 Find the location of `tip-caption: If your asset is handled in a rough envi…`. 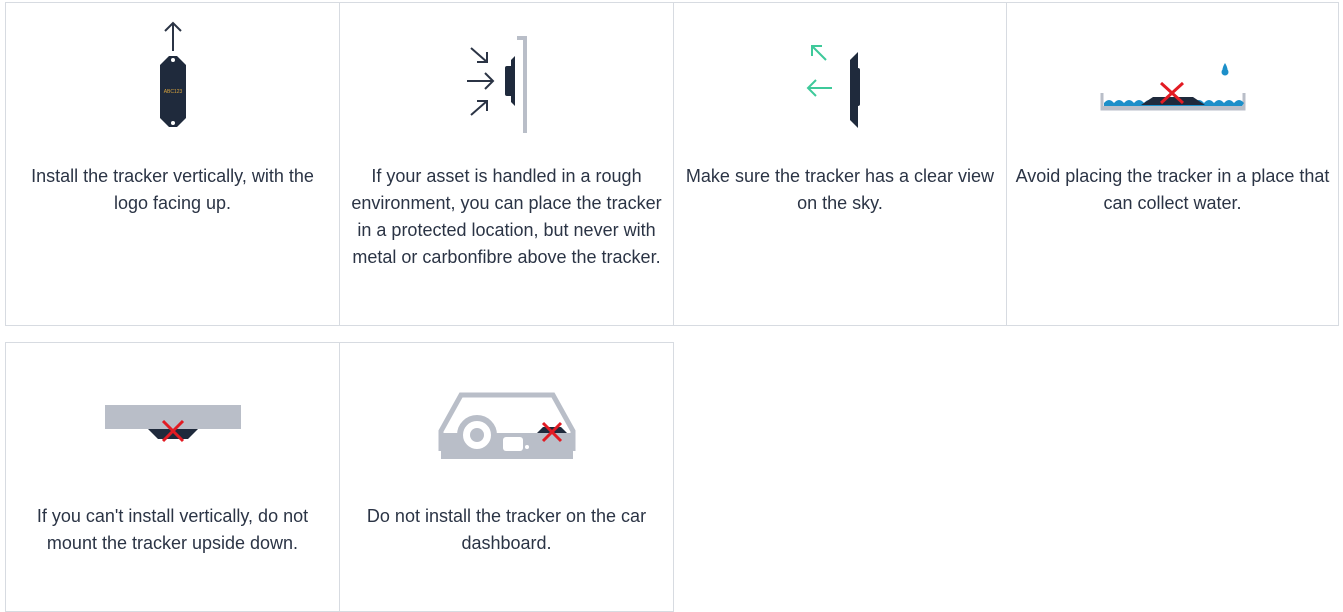

tip-caption: If your asset is handled in a rough envi… is located at coordinates (506, 216).